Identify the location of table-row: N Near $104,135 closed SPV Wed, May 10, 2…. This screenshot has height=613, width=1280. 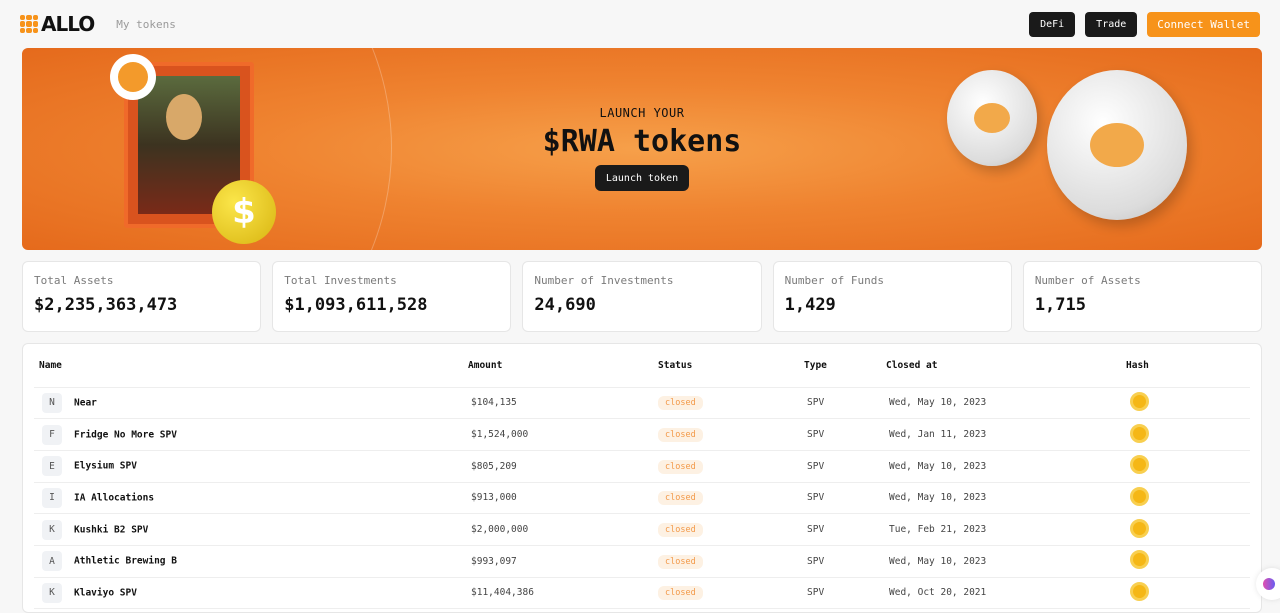
(642, 403).